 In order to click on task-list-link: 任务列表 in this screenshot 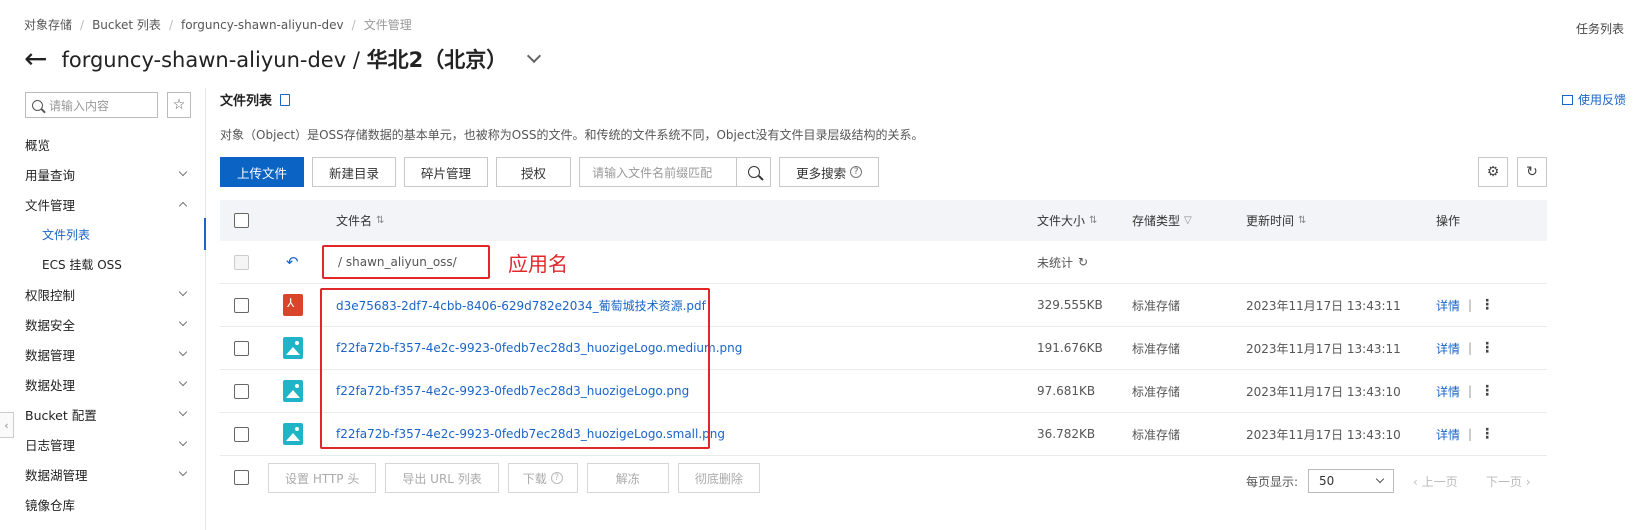, I will do `click(1600, 28)`.